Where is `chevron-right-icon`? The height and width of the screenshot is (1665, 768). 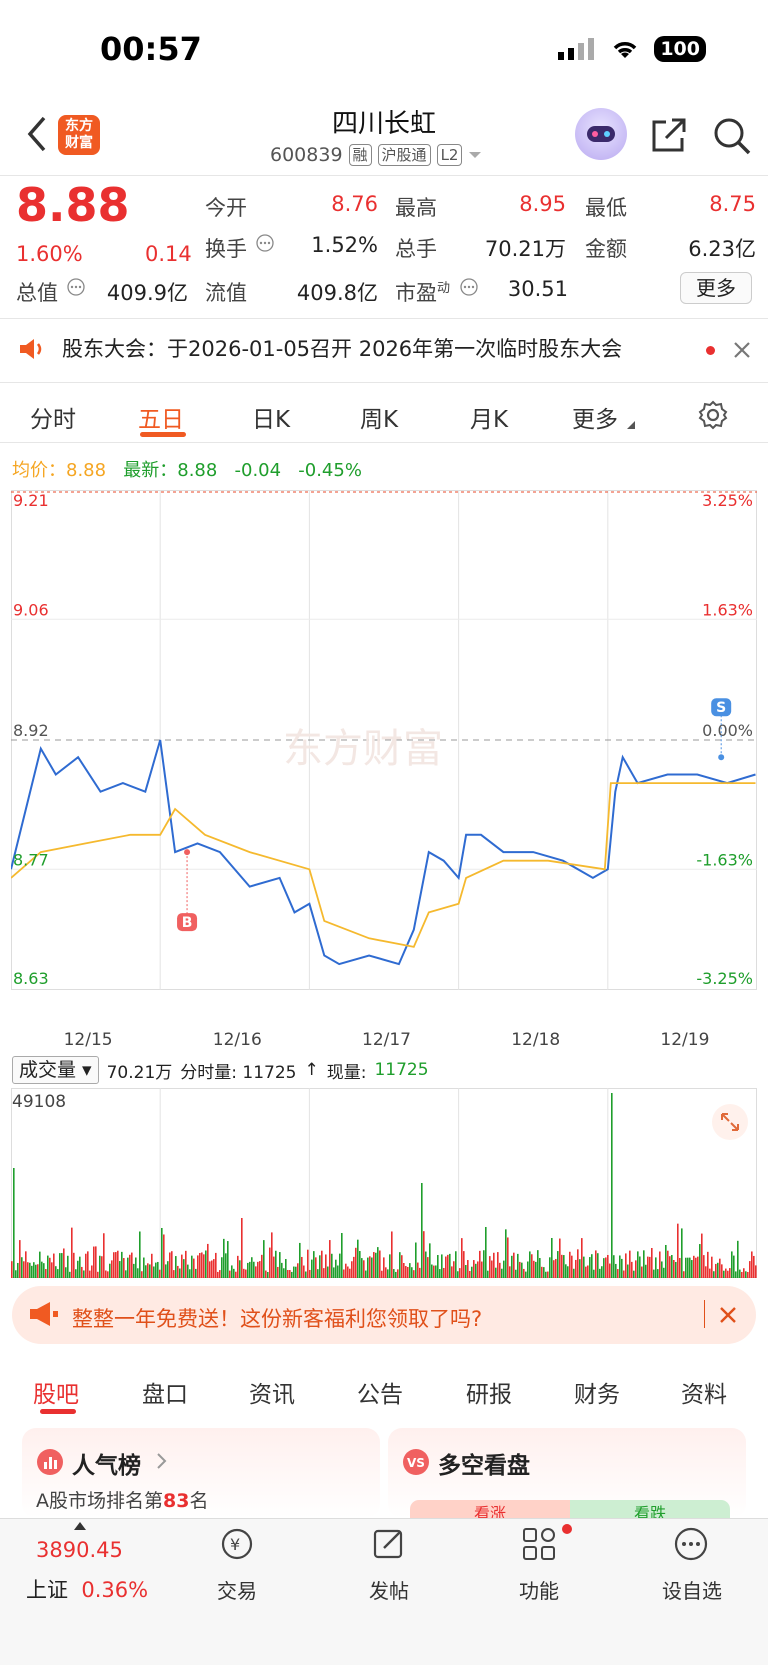
chevron-right-icon is located at coordinates (162, 1461).